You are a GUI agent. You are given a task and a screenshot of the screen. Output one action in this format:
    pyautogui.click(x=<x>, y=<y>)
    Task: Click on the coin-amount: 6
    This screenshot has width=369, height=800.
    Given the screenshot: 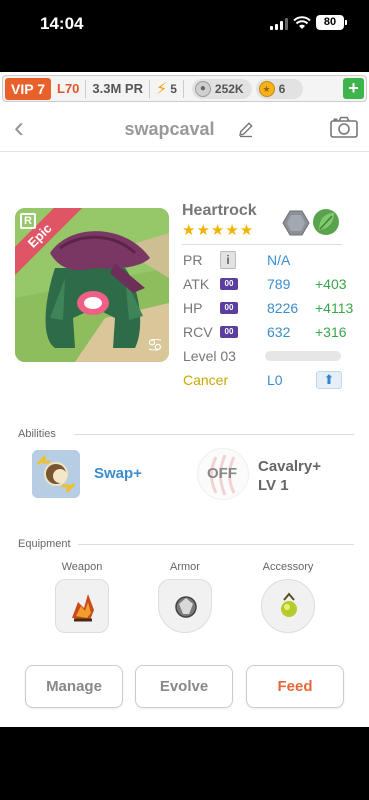 What is the action you would take?
    pyautogui.click(x=282, y=88)
    